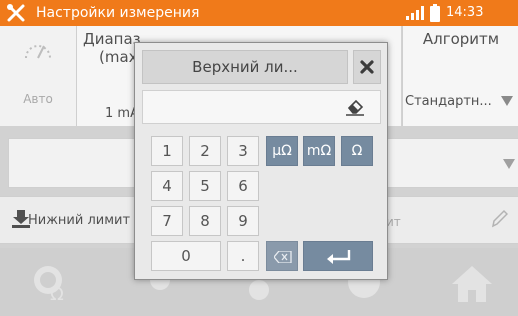 This screenshot has width=518, height=316. Describe the element at coordinates (499, 218) in the screenshot. I see `pencil-icon` at that location.